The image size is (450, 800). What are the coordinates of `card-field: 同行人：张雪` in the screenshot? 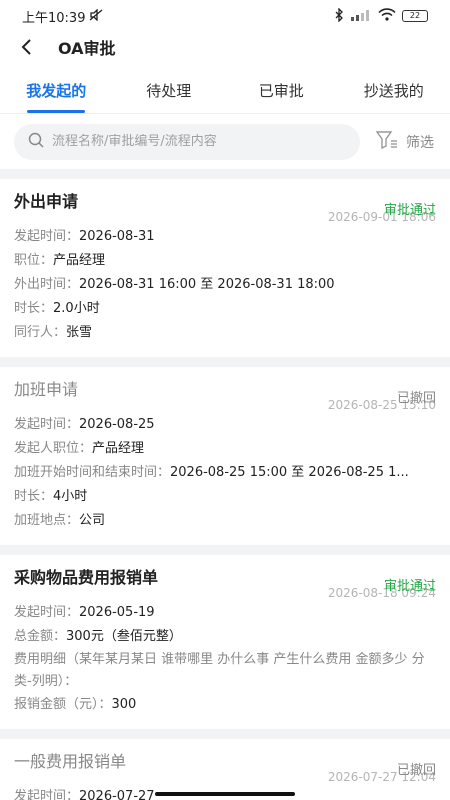 It's located at (225, 333).